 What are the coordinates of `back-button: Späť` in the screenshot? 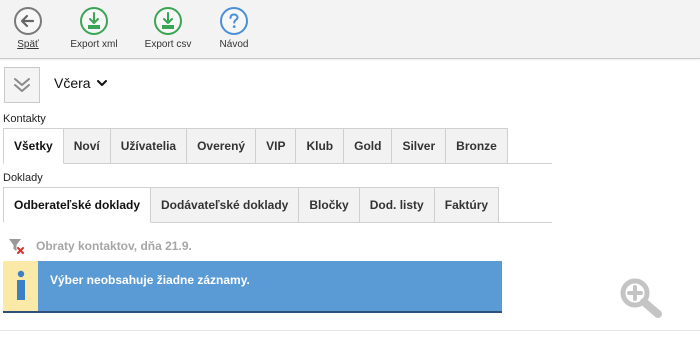 It's located at (28, 28).